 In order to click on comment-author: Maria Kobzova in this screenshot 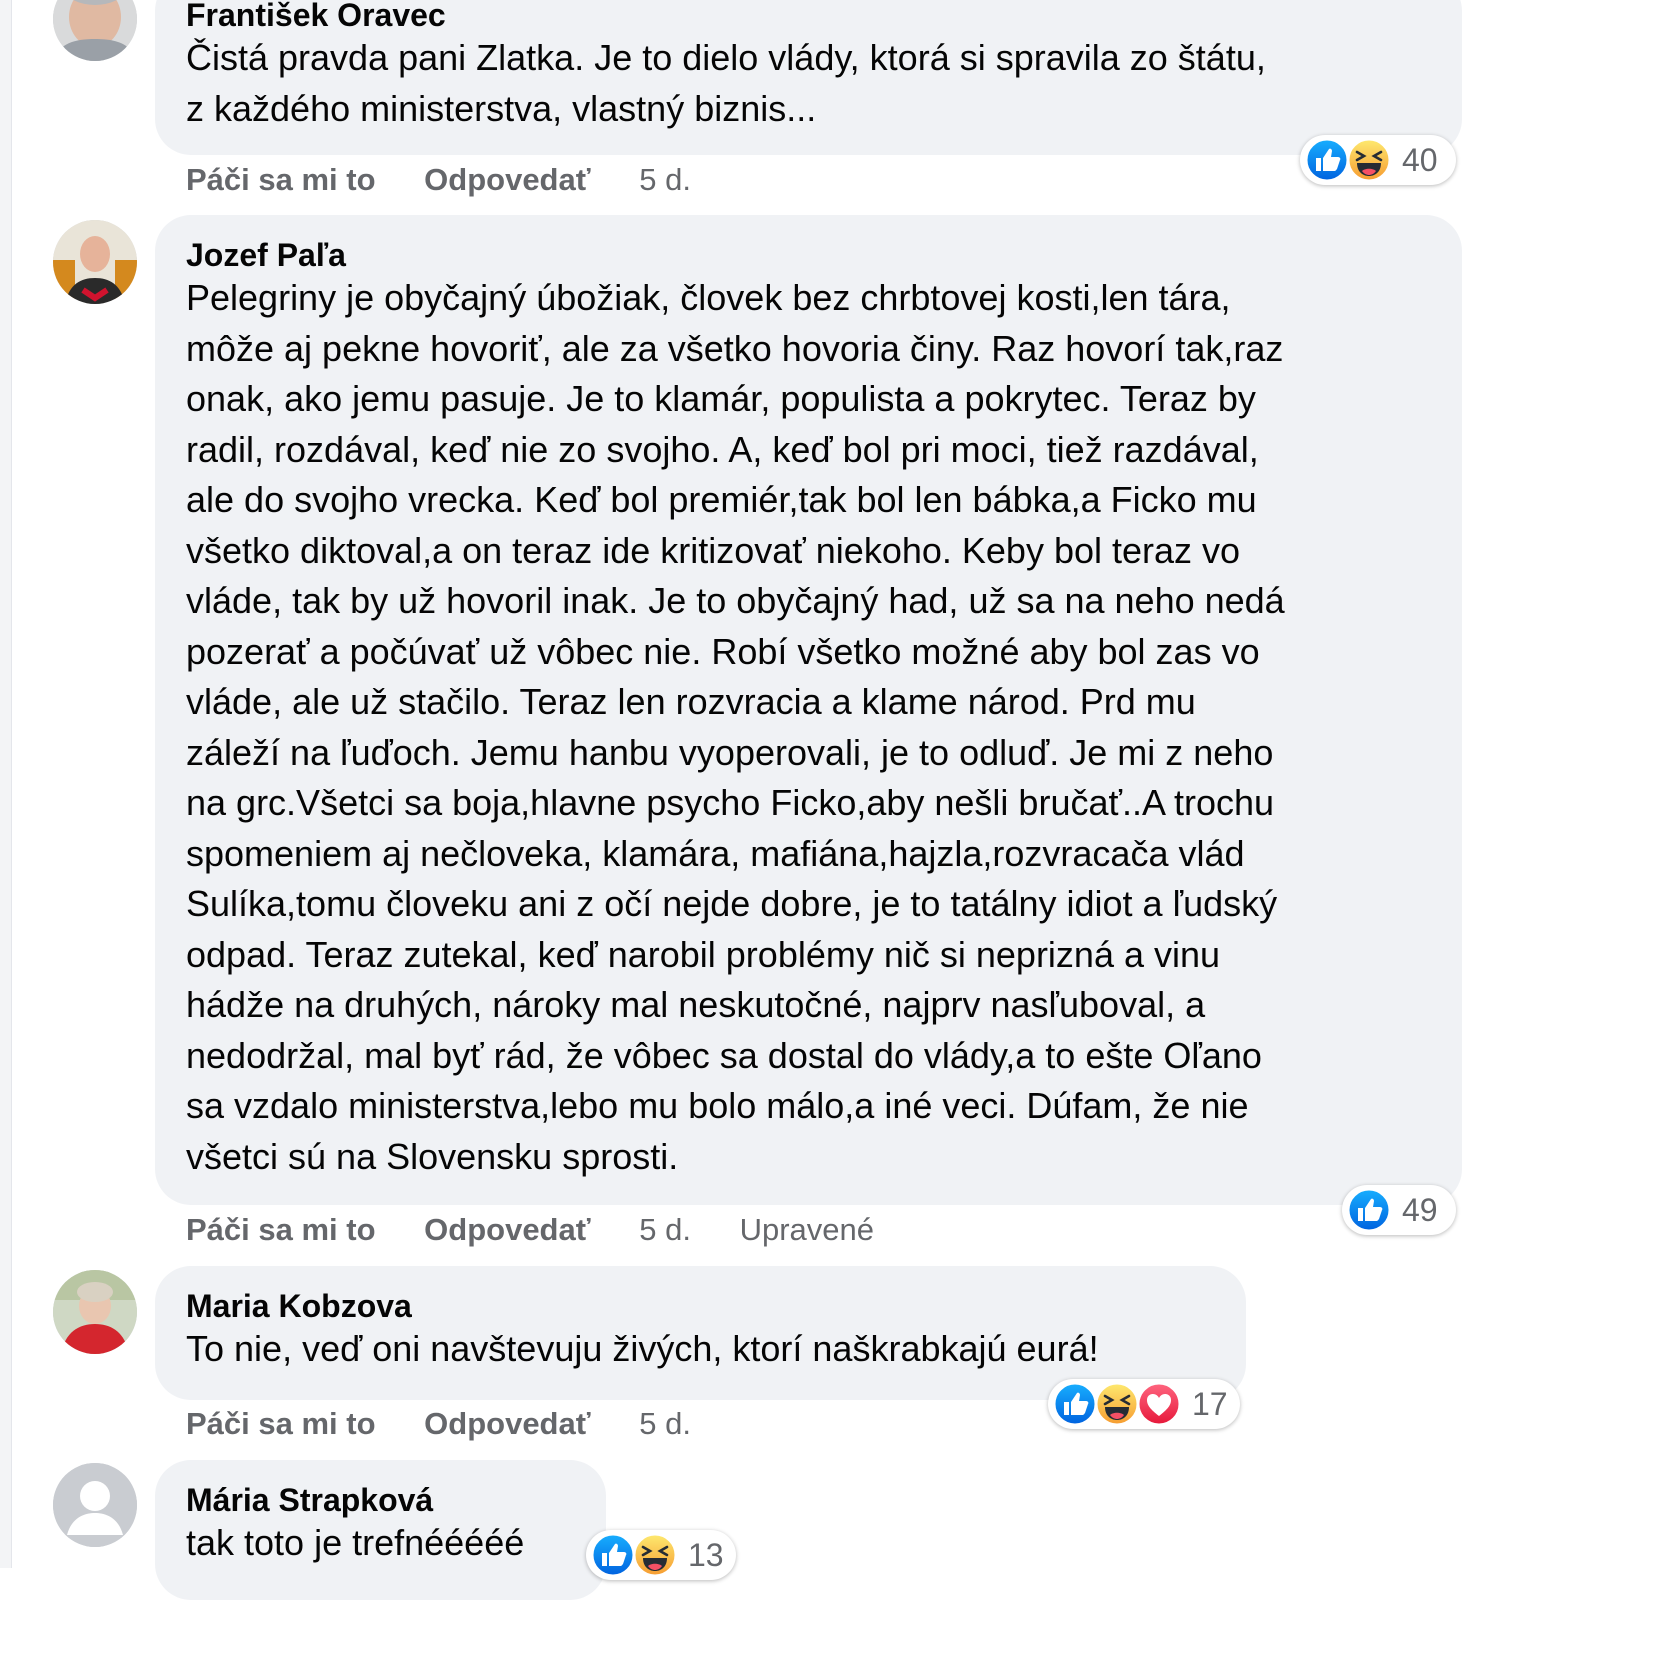, I will do `click(700, 1306)`.